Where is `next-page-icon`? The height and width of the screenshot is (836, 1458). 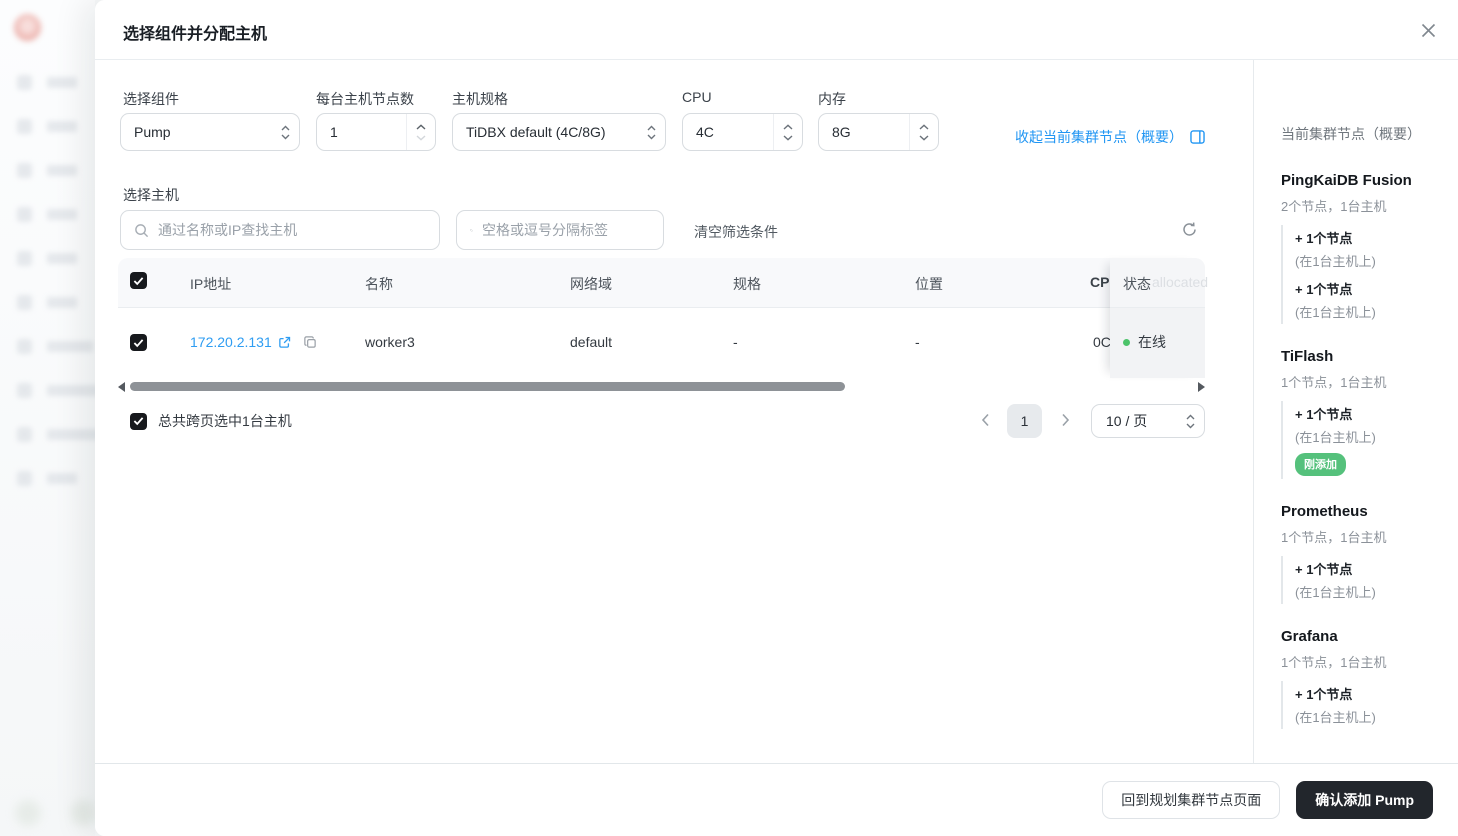 next-page-icon is located at coordinates (1065, 420).